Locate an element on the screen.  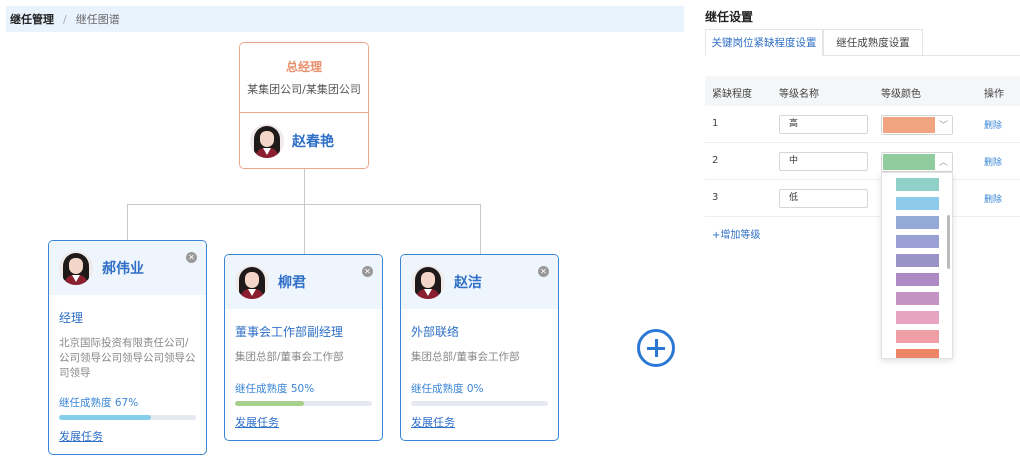
level-value: 1 is located at coordinates (715, 123).